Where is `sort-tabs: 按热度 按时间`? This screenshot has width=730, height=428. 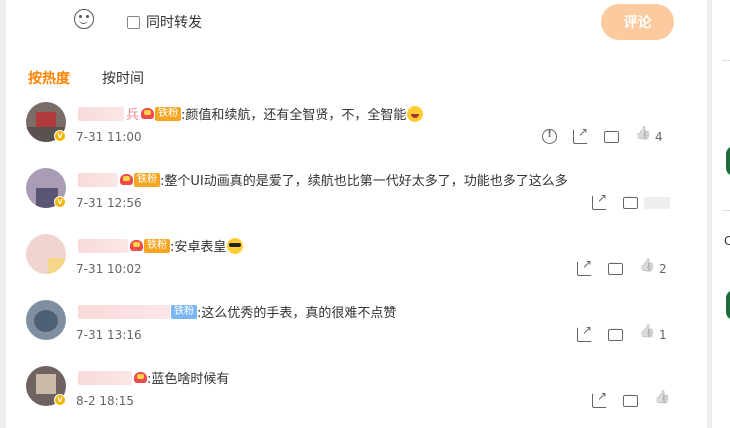 sort-tabs: 按热度 按时间 is located at coordinates (102, 78).